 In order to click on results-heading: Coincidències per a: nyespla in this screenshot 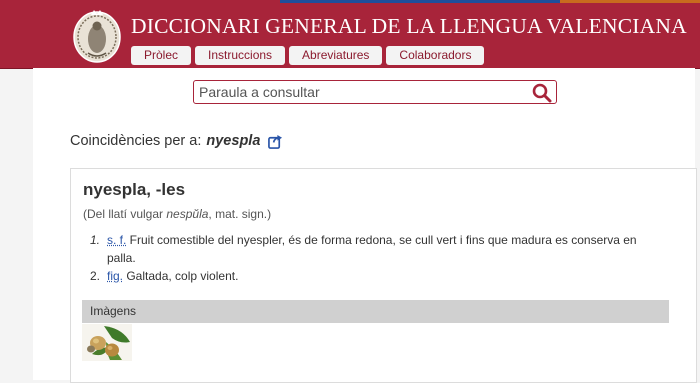, I will do `click(176, 141)`.